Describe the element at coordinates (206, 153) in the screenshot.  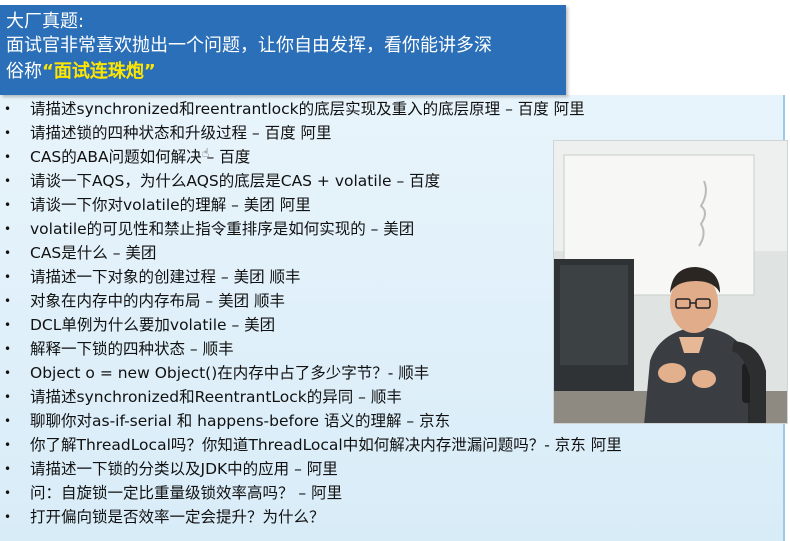
I see `mouse-cursor-icon: ☝` at that location.